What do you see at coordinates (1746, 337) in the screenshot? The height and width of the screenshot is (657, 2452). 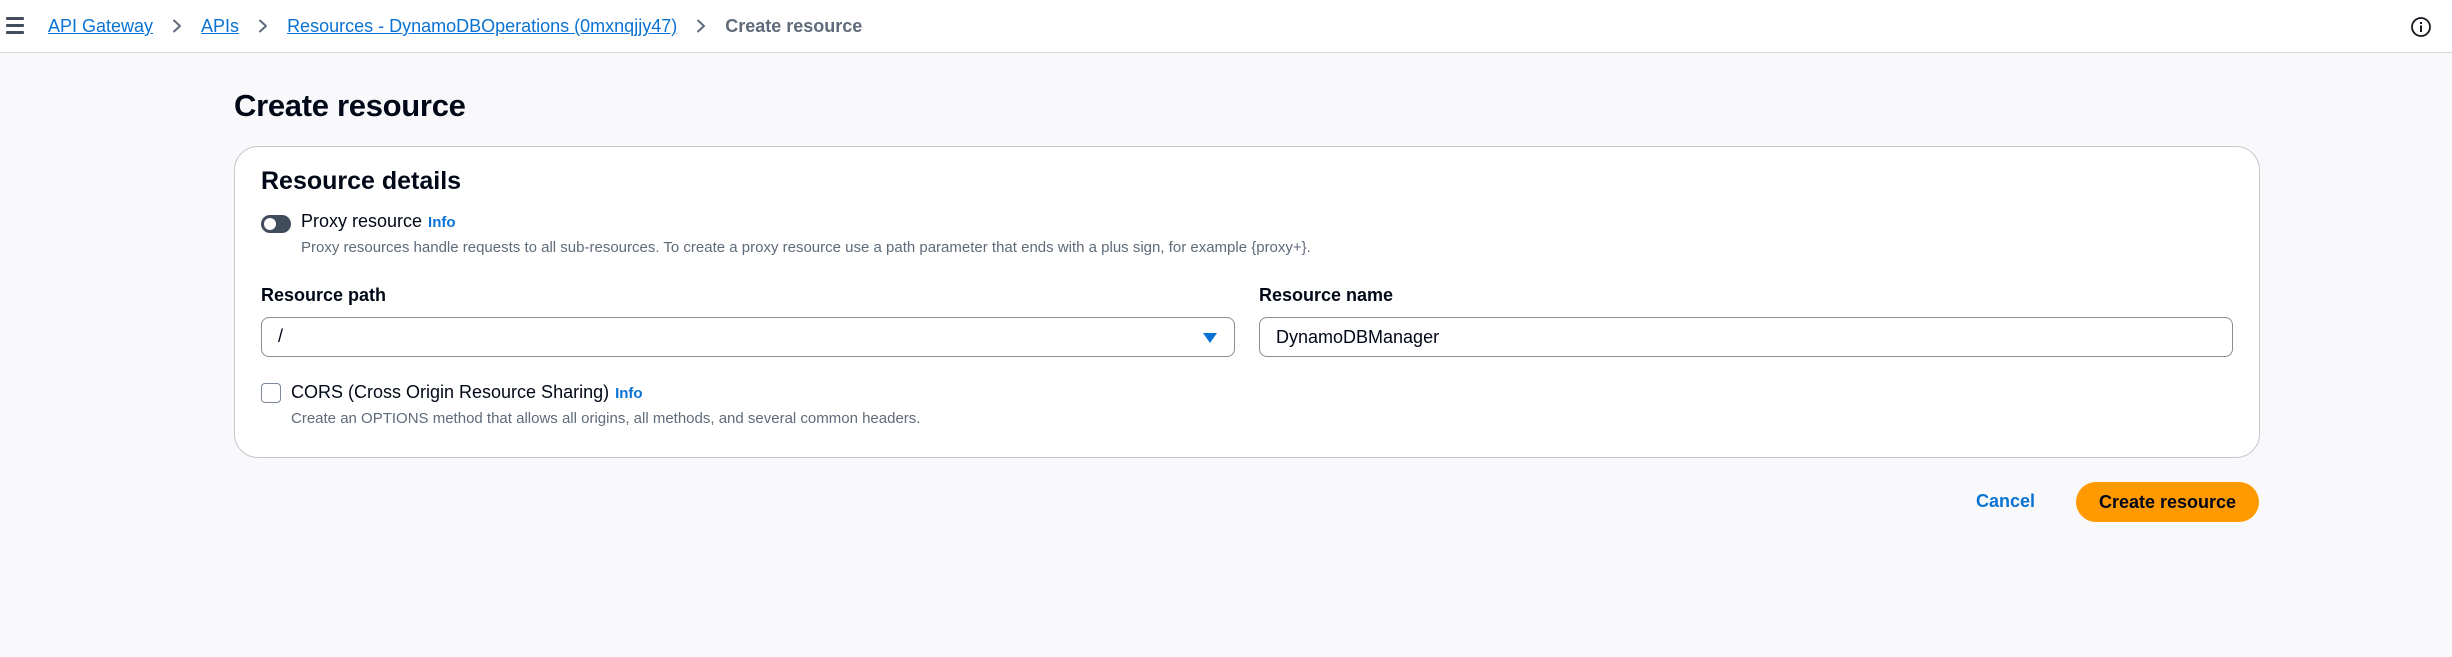 I see `resource-name-input` at bounding box center [1746, 337].